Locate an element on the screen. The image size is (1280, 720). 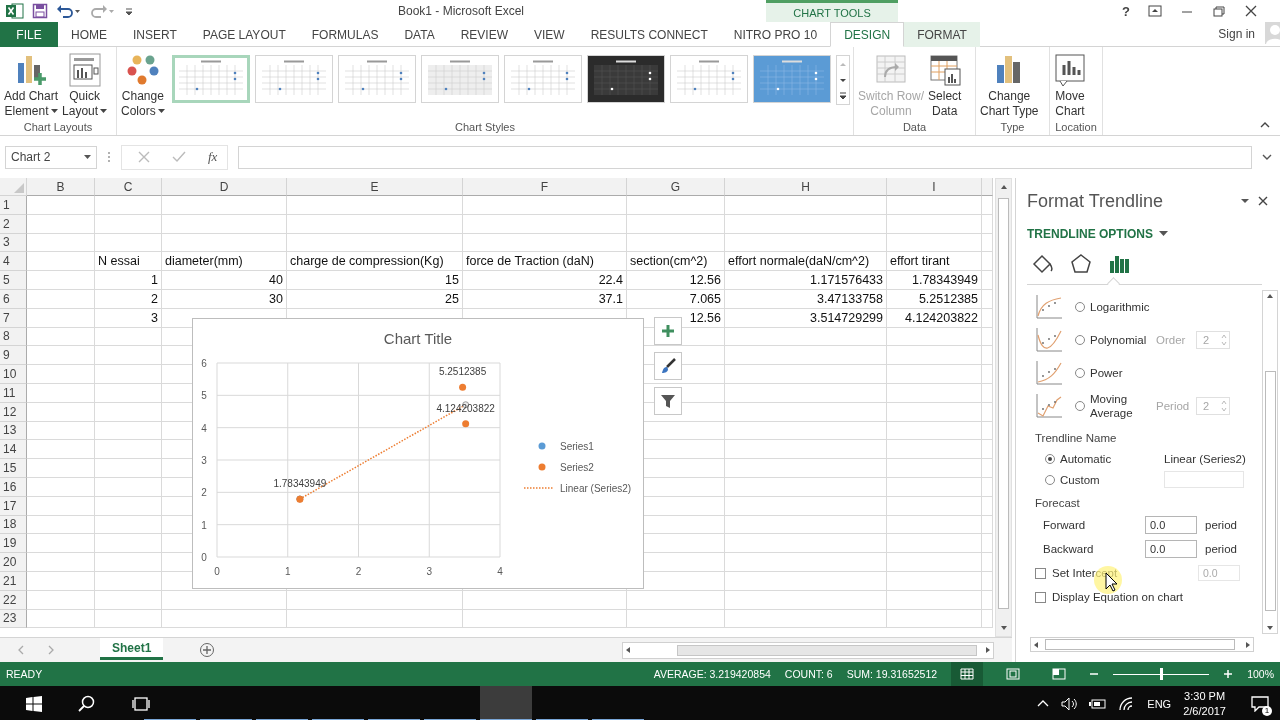
column-header: E is located at coordinates (375, 187).